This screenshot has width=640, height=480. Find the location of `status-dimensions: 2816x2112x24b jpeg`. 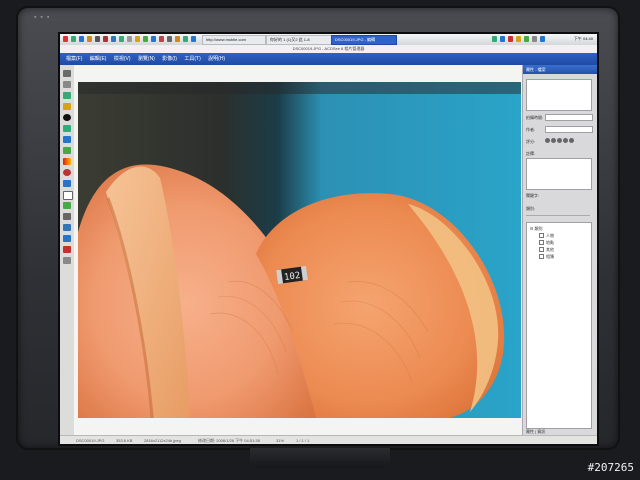

status-dimensions: 2816x2112x24b jpeg is located at coordinates (162, 440).